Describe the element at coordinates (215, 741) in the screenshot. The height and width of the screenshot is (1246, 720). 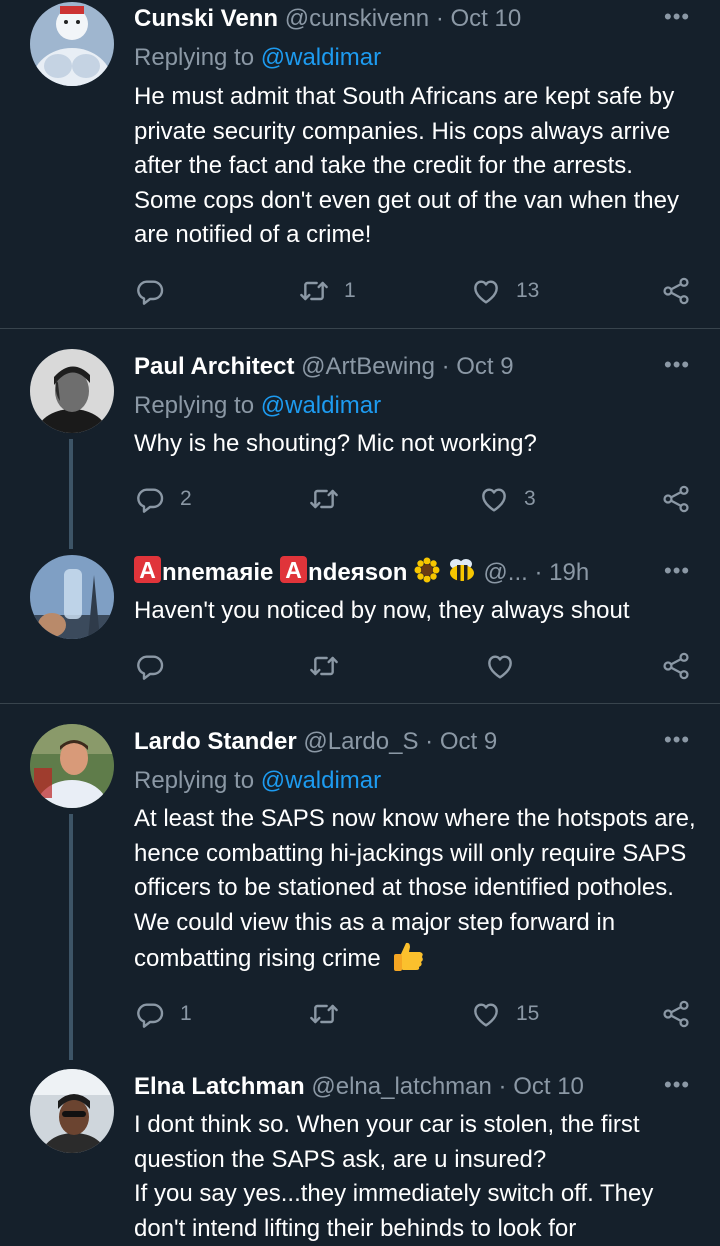
I see `author-name: Lardo Stander` at that location.